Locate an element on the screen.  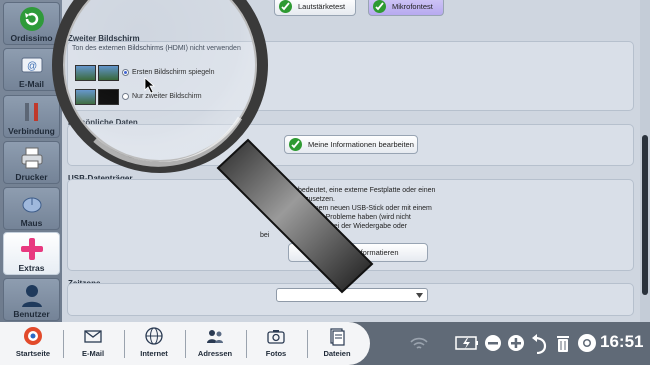
sidebar-item-drucker: Drucker is located at coordinates (31, 162).